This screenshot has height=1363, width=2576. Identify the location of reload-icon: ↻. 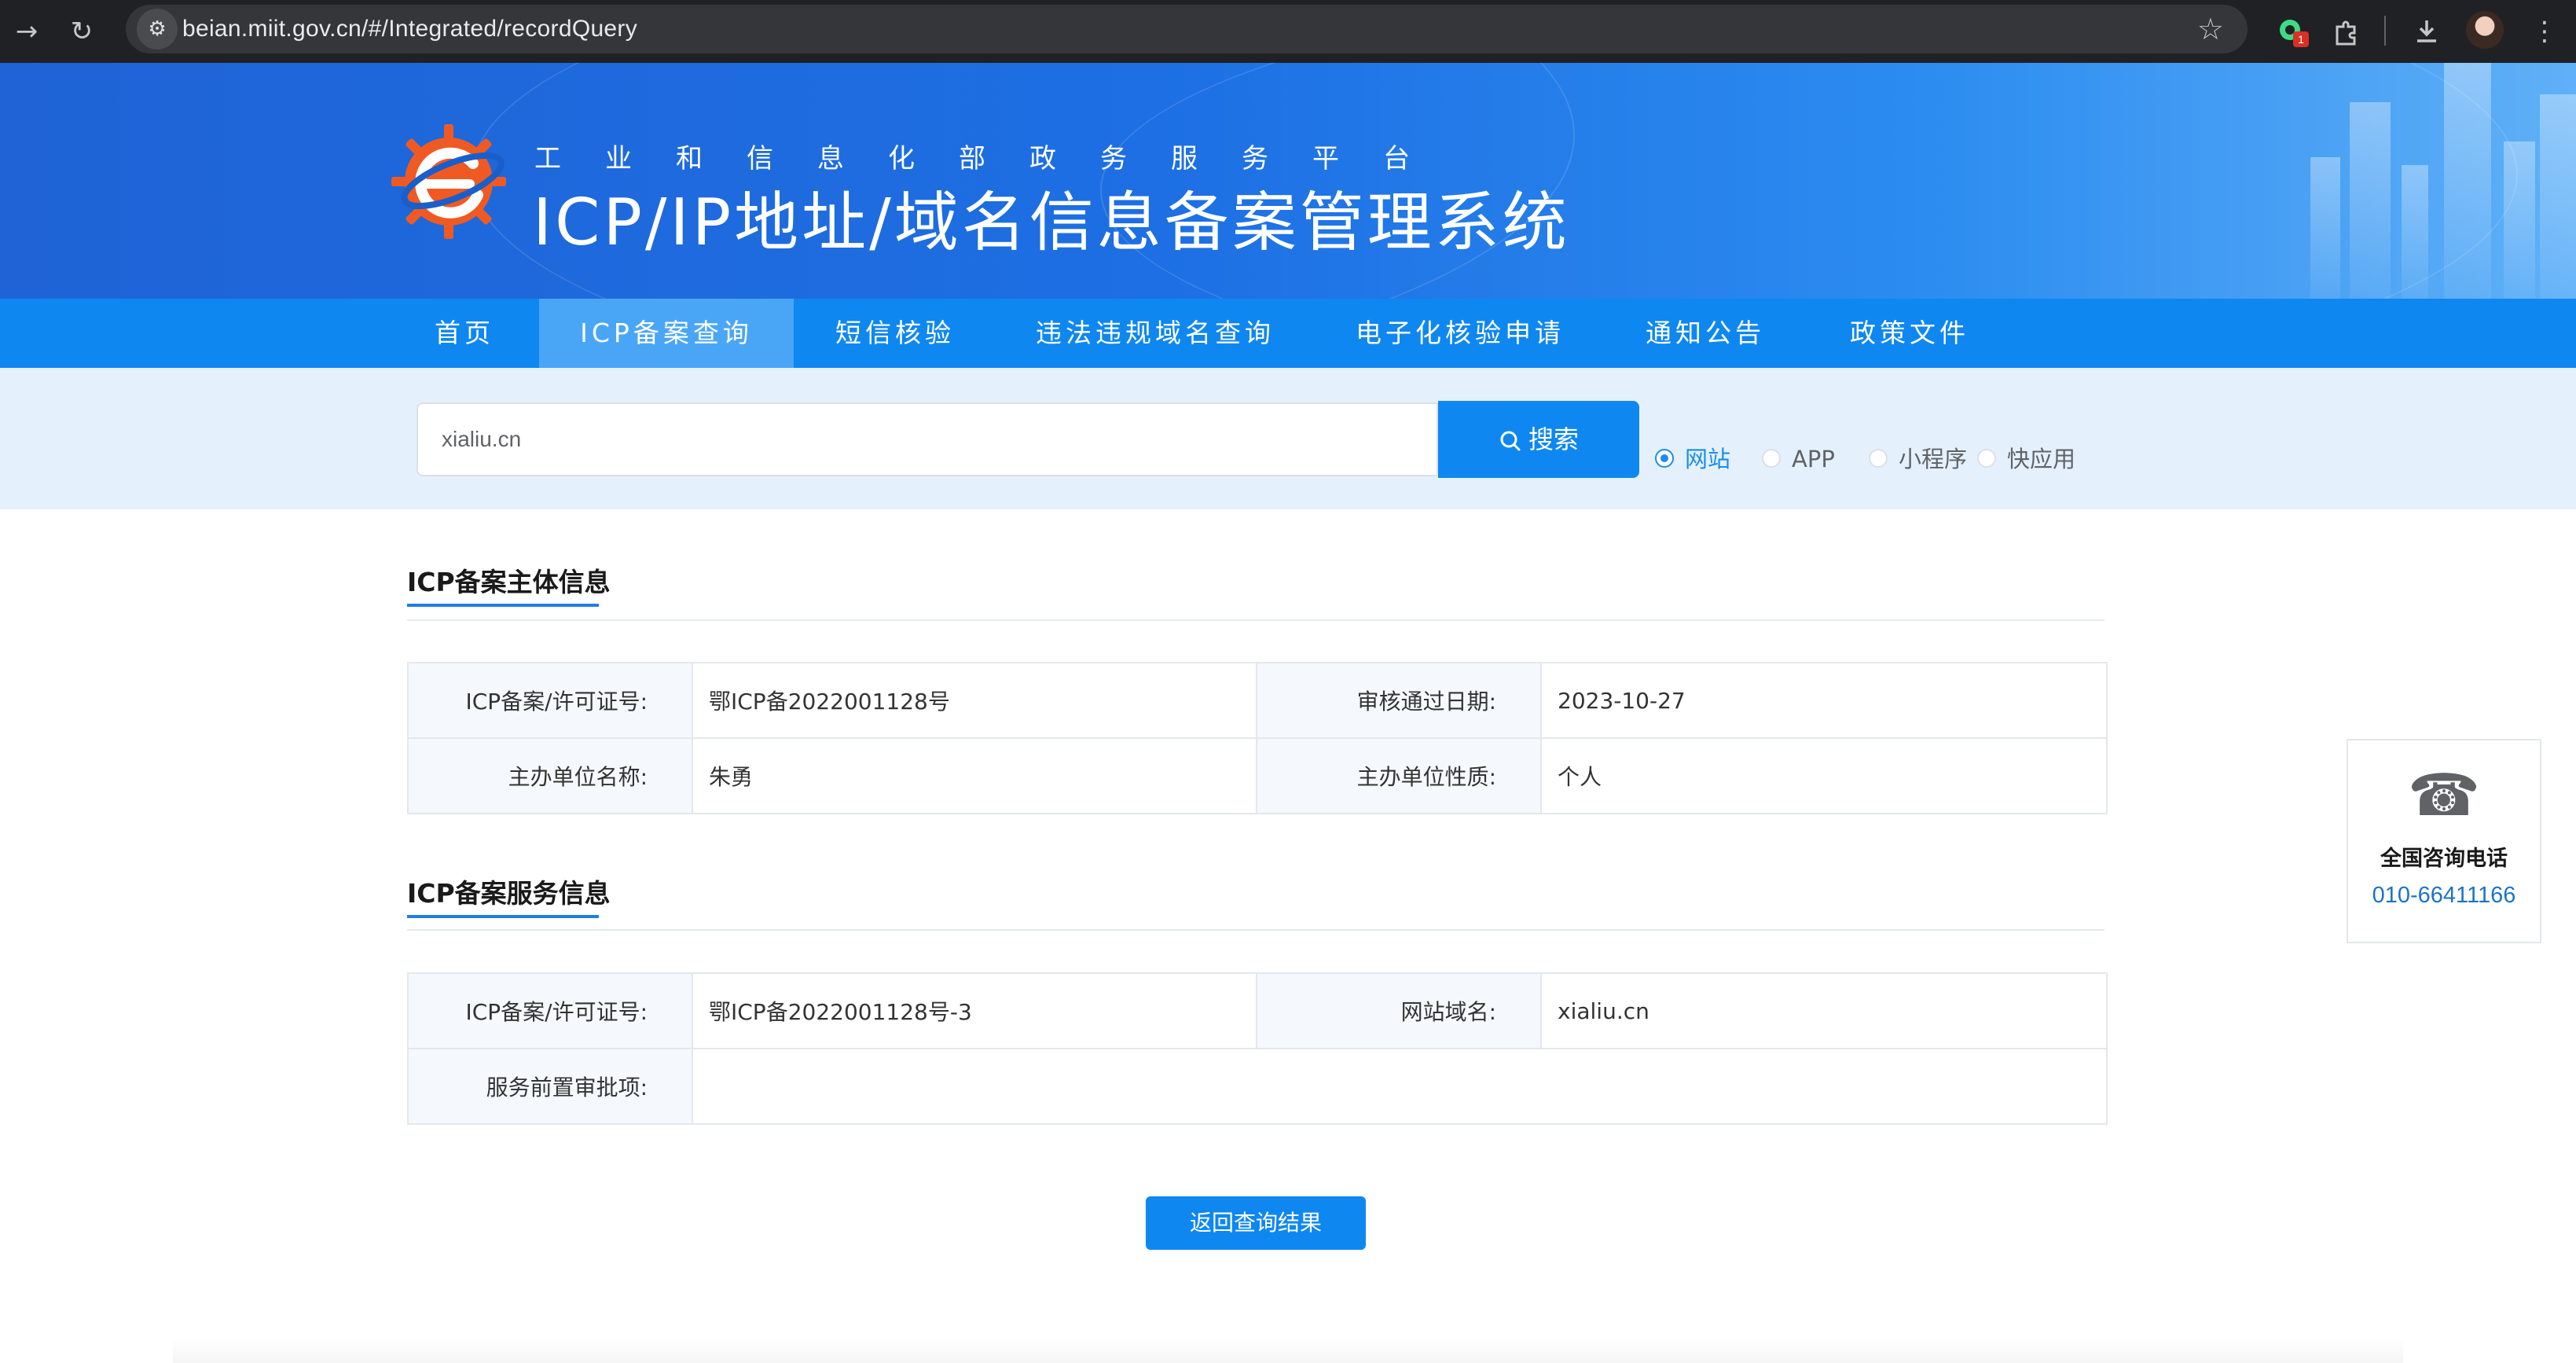
(81, 32).